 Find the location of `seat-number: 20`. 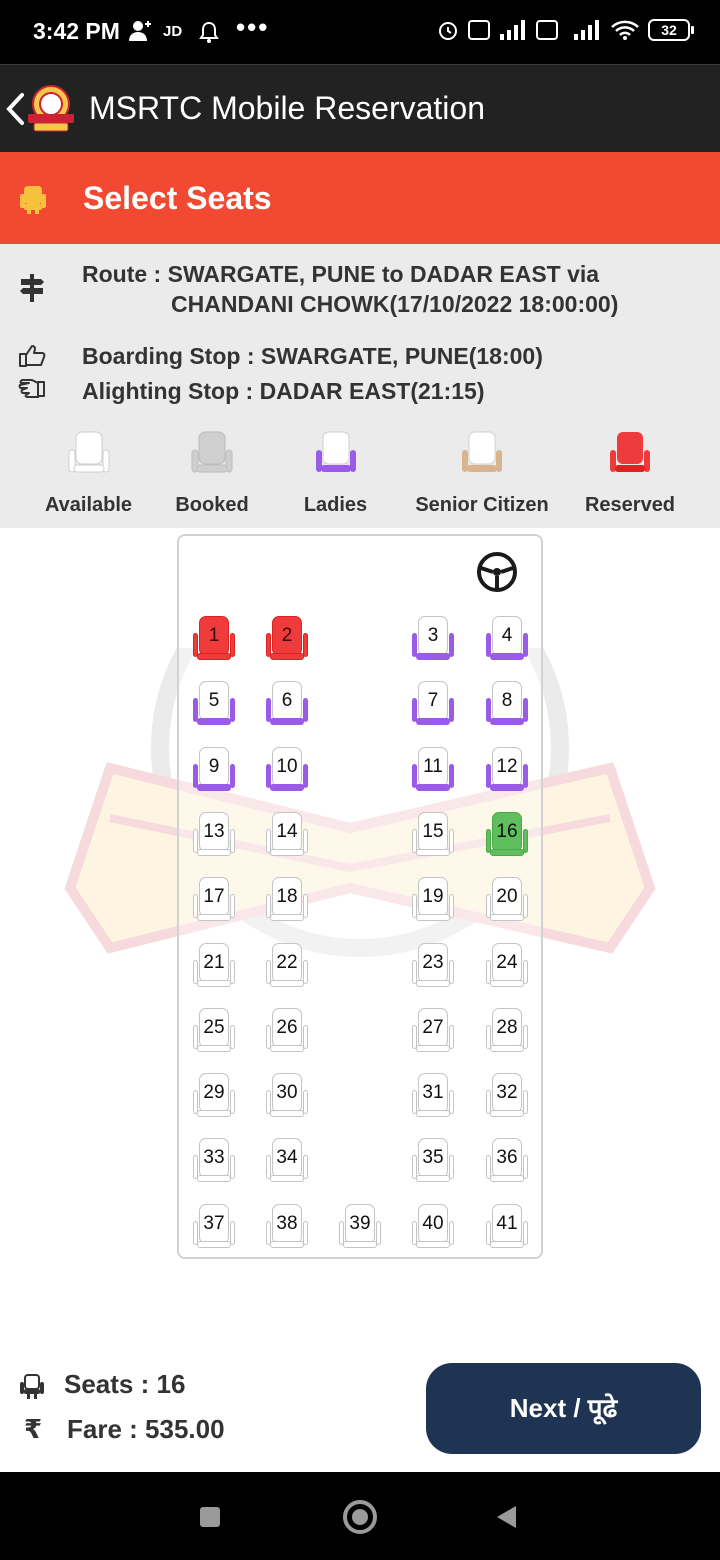

seat-number: 20 is located at coordinates (507, 896).